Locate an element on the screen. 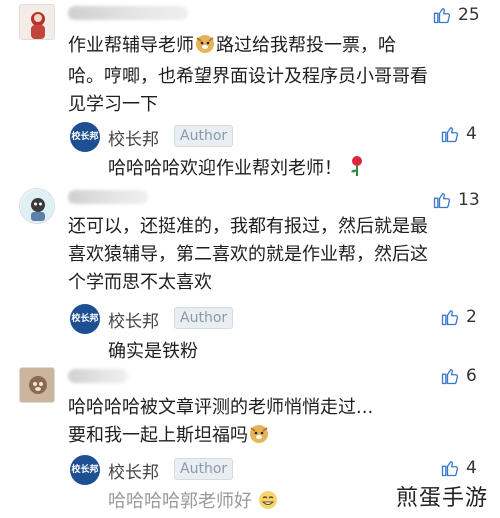 The width and height of the screenshot is (500, 518). like-button: 25 is located at coordinates (456, 15).